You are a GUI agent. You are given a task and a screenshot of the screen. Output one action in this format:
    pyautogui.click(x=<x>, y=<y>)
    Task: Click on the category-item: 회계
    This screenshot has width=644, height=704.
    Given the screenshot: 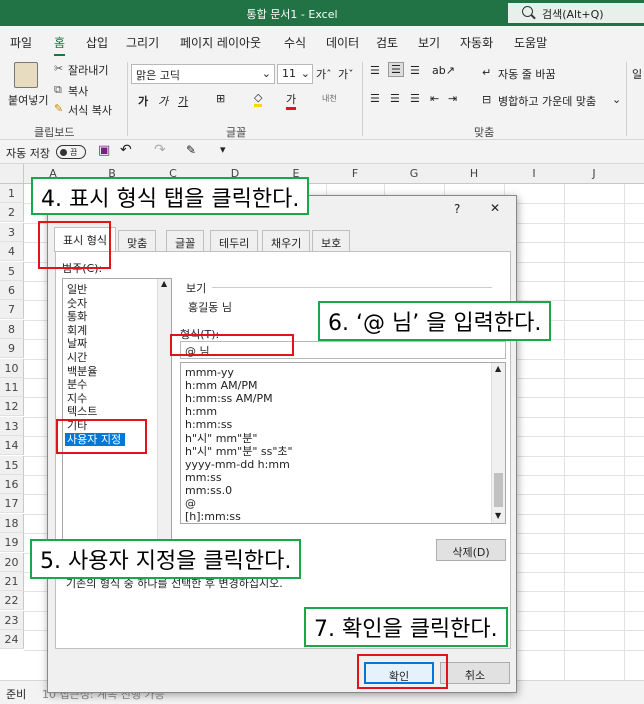 What is the action you would take?
    pyautogui.click(x=77, y=330)
    